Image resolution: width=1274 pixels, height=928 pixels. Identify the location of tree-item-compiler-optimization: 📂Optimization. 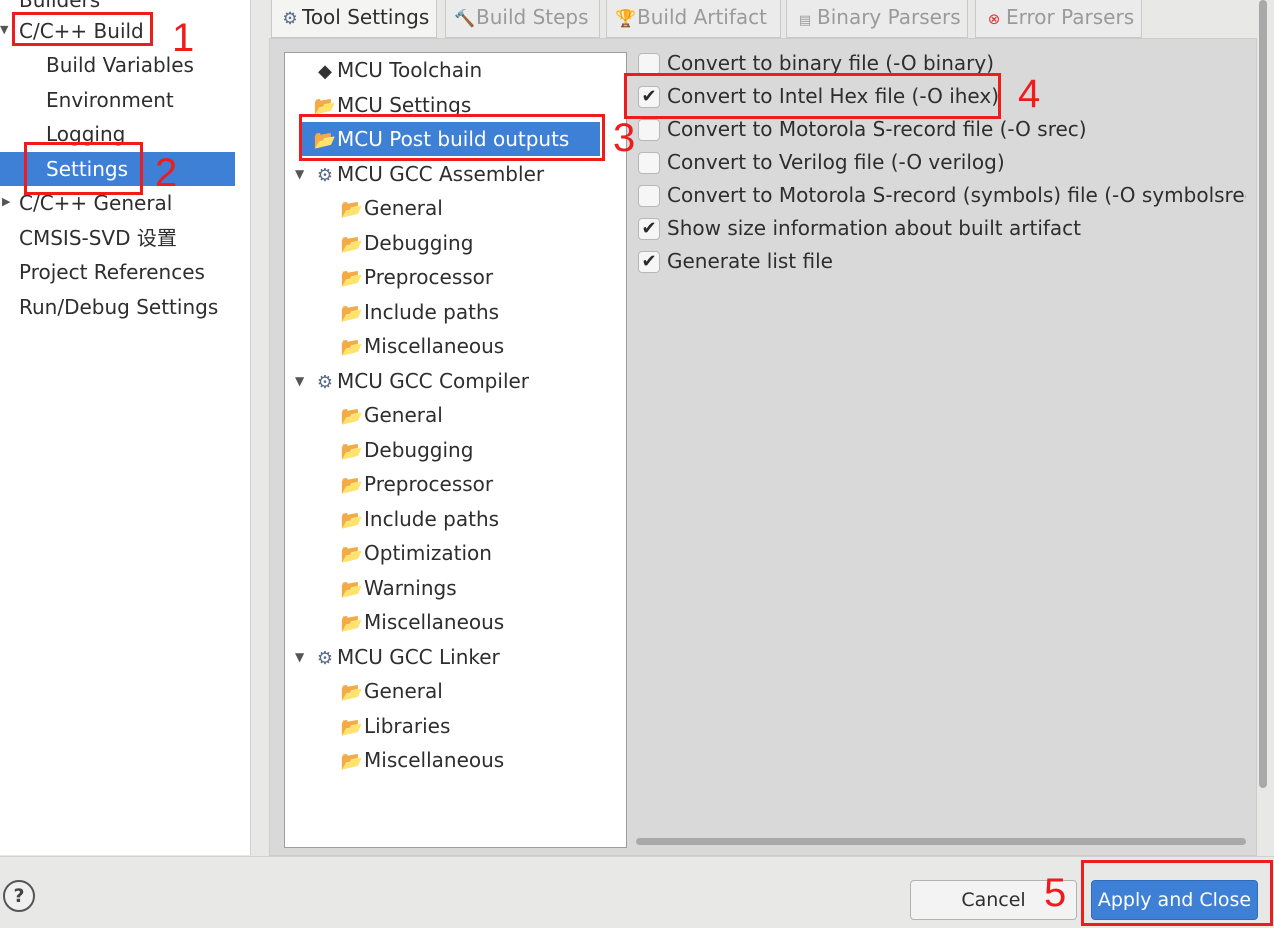
(416, 553).